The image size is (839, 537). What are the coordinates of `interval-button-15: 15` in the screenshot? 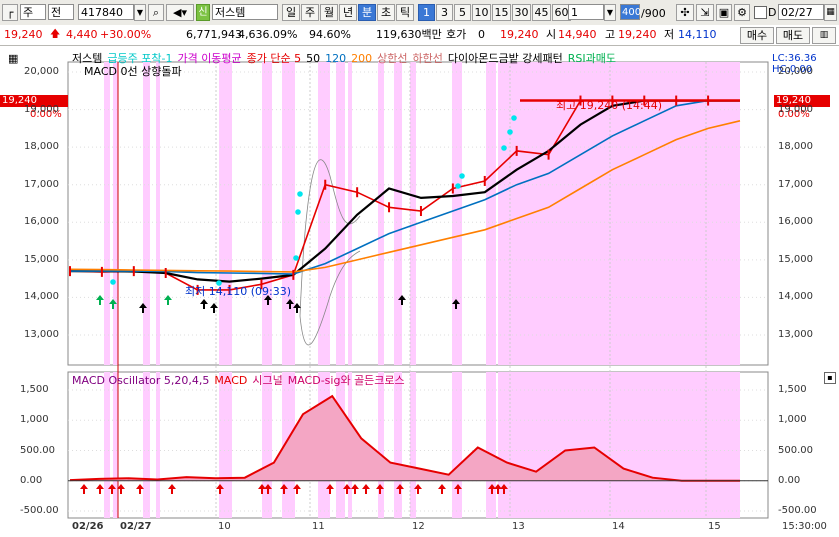 It's located at (501, 12).